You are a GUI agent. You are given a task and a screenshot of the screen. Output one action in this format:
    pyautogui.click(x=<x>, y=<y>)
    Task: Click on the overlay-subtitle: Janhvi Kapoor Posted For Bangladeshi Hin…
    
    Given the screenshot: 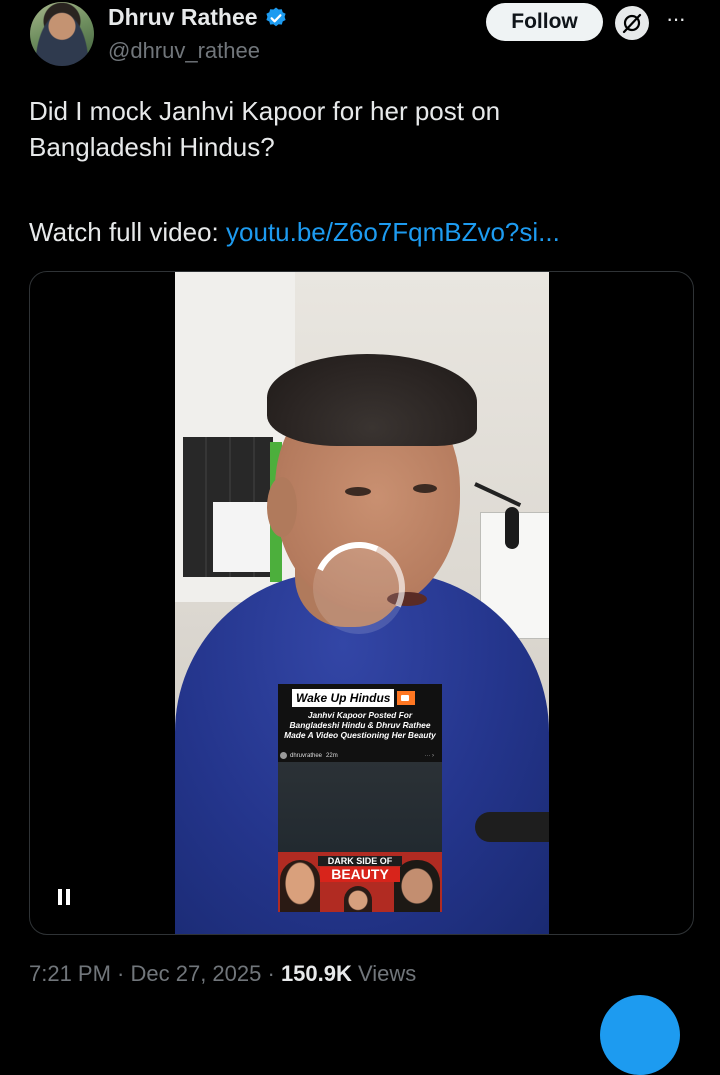 What is the action you would take?
    pyautogui.click(x=360, y=725)
    